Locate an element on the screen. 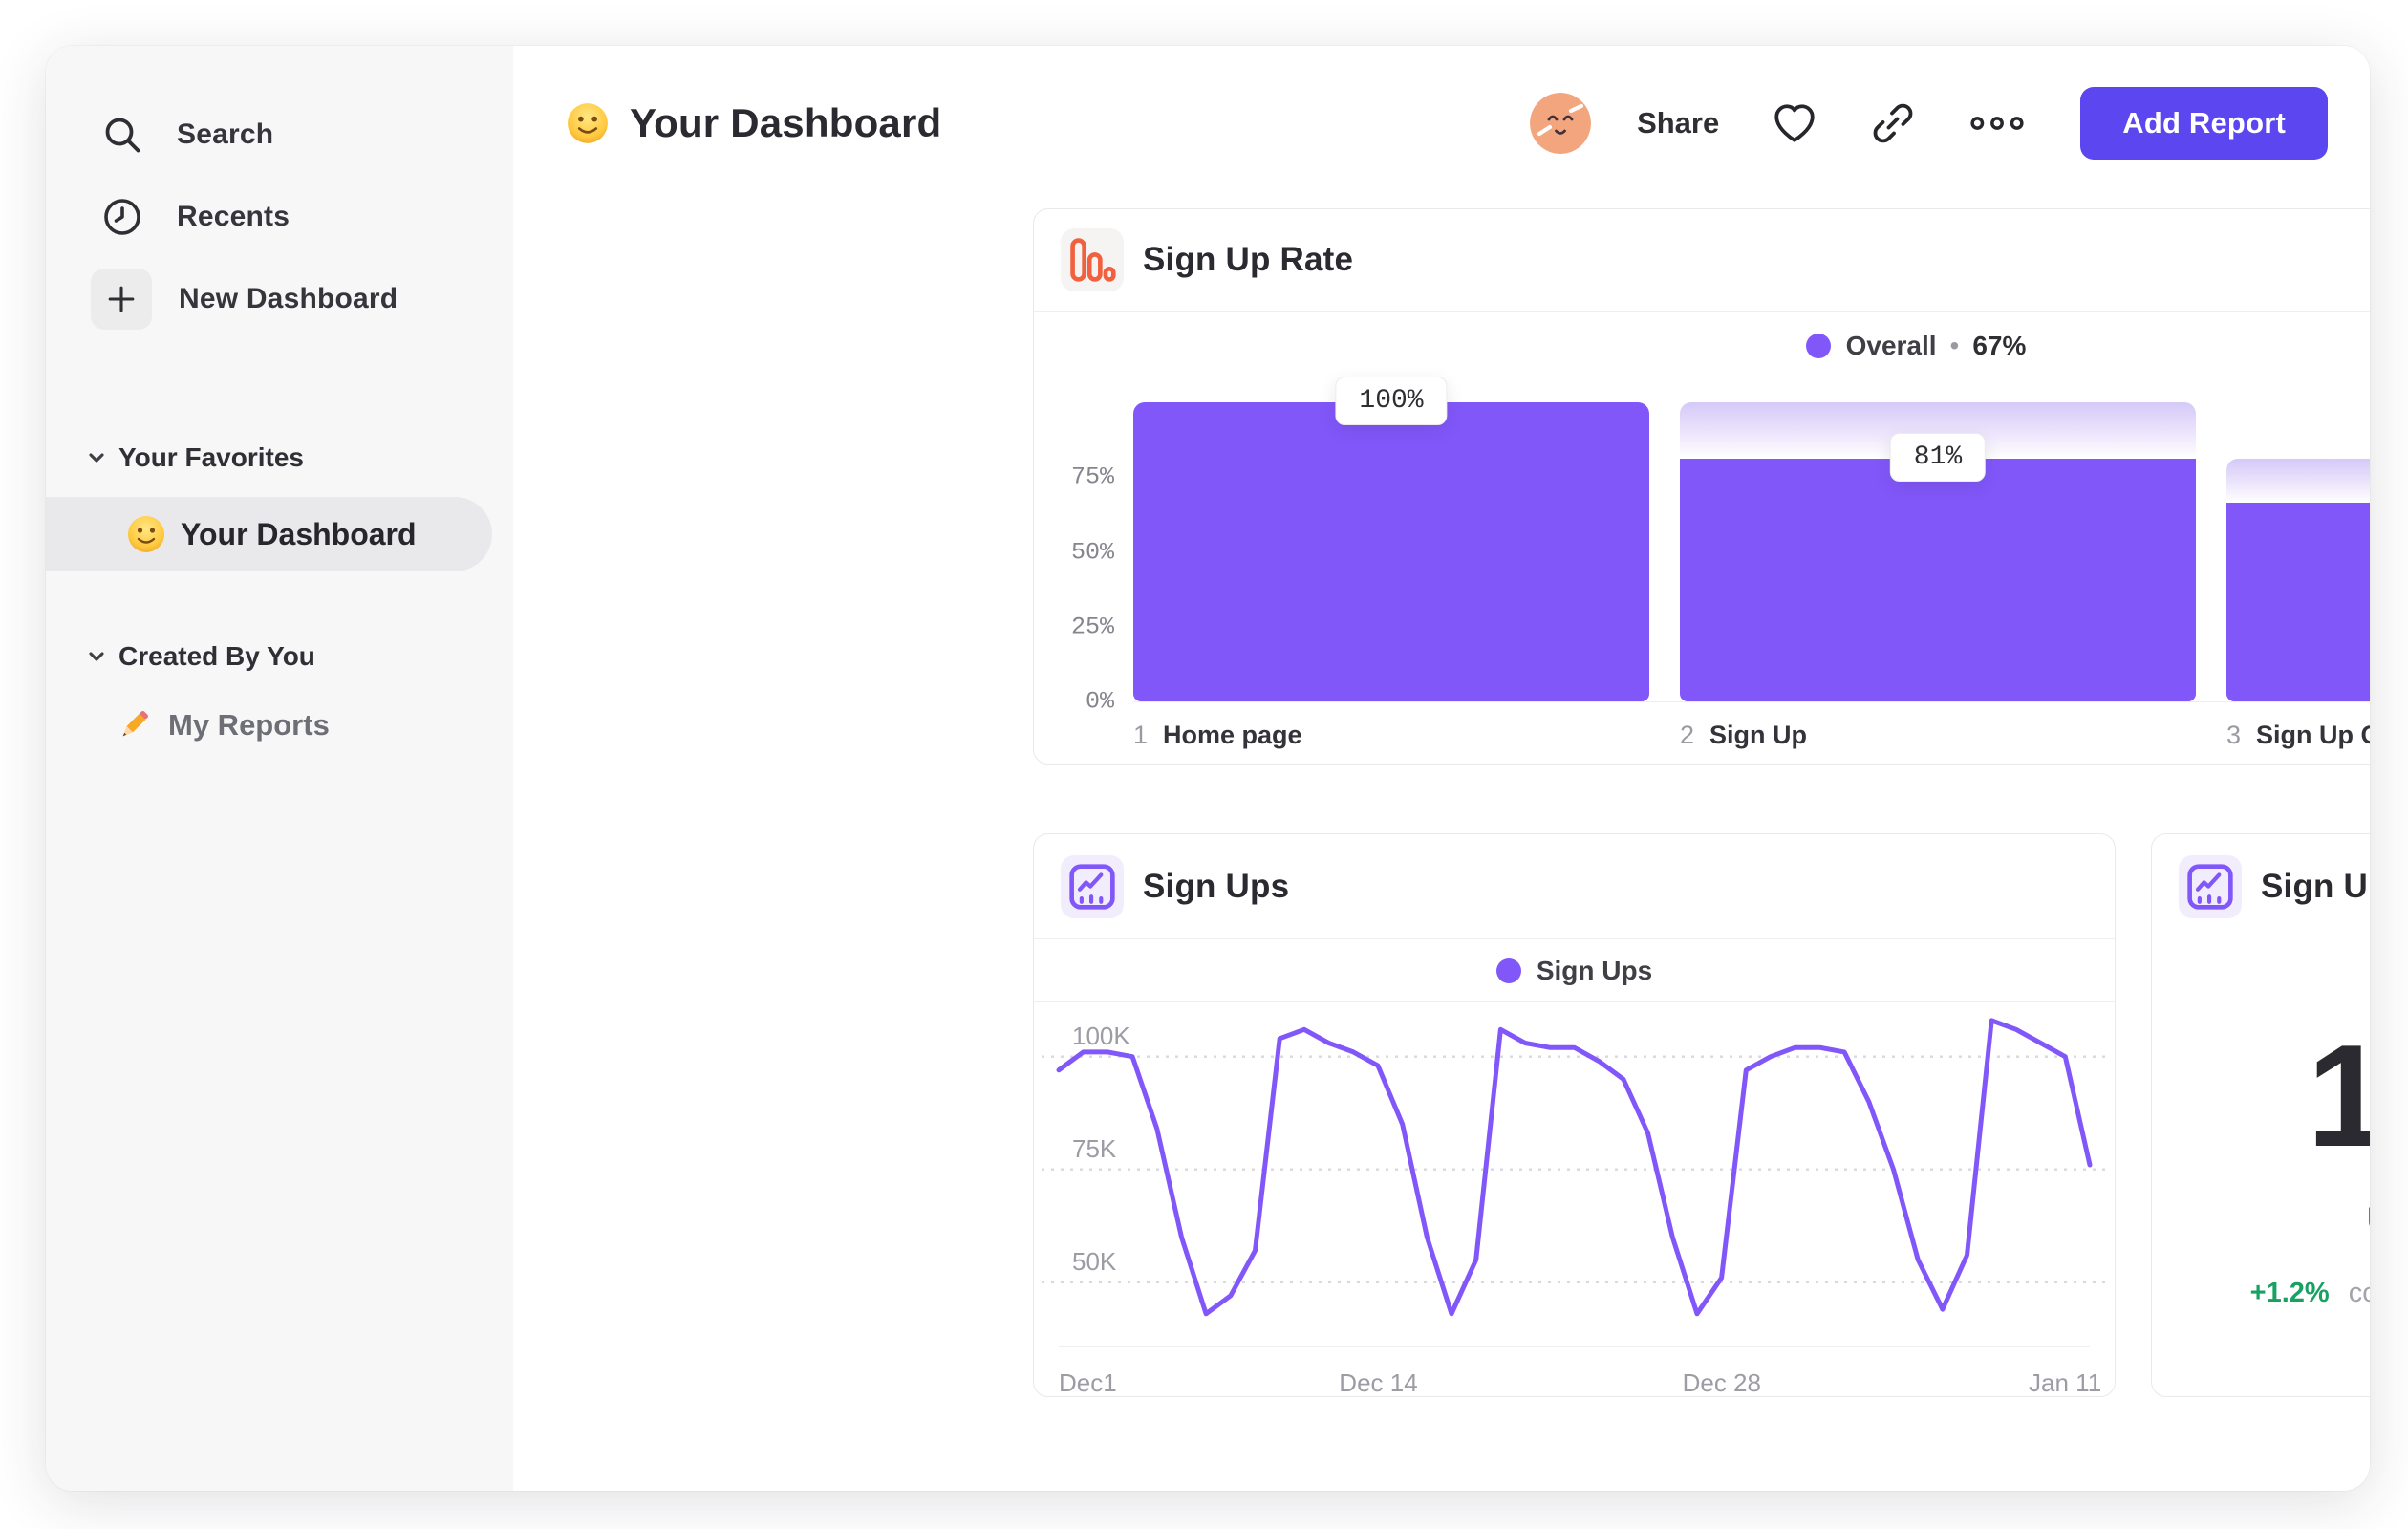 The width and height of the screenshot is (2408, 1529). ellipsis-icon is located at coordinates (1997, 123).